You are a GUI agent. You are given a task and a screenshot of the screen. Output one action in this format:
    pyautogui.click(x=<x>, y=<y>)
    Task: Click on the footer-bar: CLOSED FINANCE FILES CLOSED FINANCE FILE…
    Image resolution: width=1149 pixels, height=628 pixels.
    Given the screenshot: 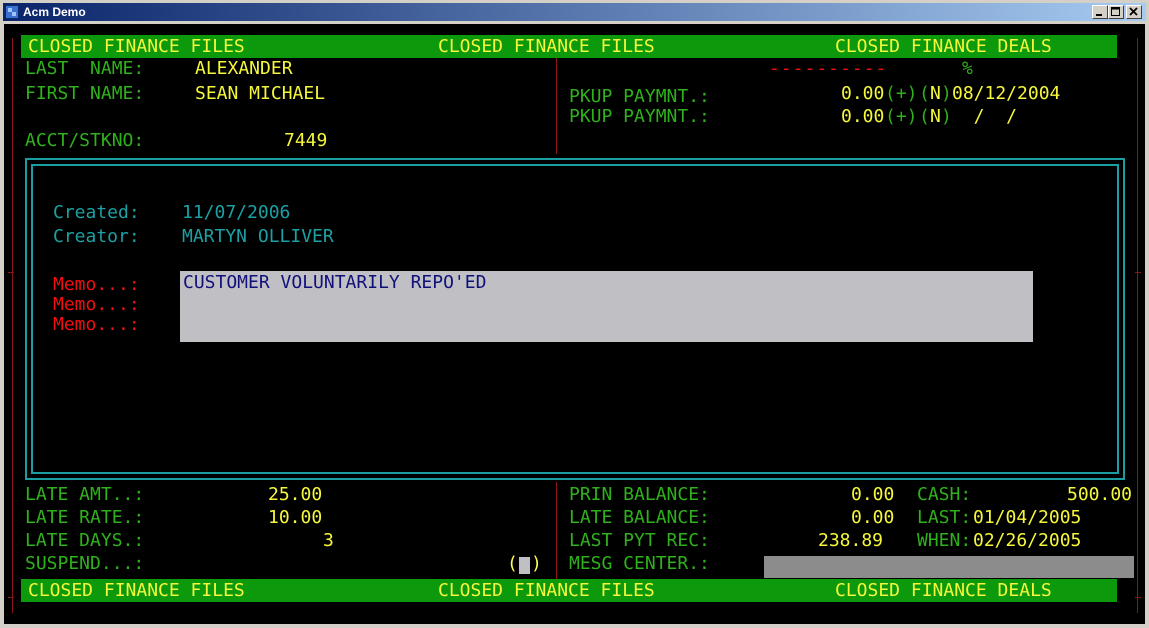 What is the action you would take?
    pyautogui.click(x=569, y=590)
    